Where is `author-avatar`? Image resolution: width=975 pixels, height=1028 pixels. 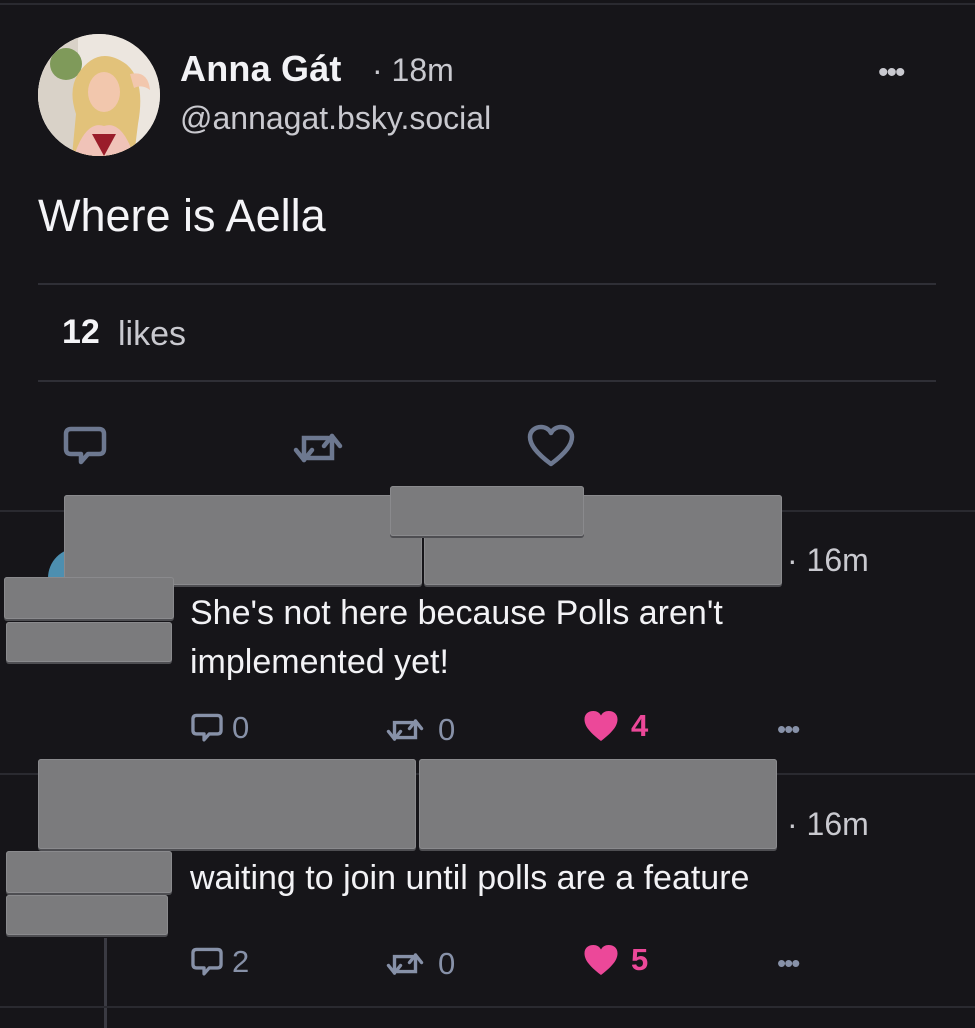 author-avatar is located at coordinates (99, 95).